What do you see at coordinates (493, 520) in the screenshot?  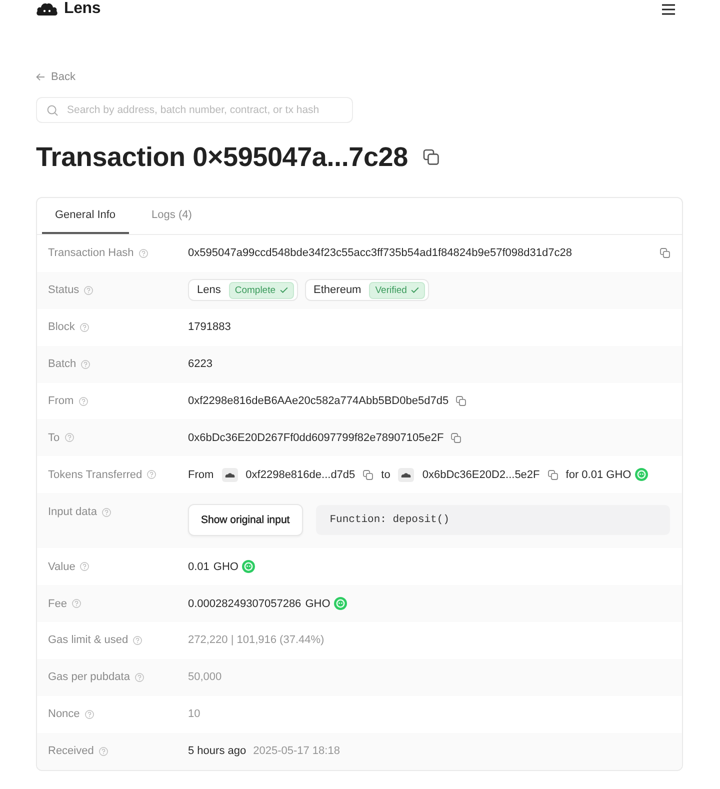 I see `code-block: Function: deposit()` at bounding box center [493, 520].